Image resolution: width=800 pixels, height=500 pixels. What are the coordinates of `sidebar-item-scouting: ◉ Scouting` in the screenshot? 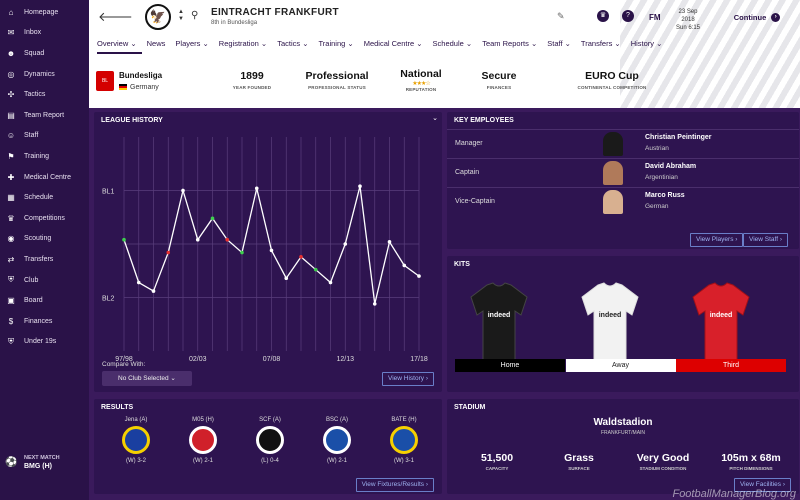 It's located at (44, 239).